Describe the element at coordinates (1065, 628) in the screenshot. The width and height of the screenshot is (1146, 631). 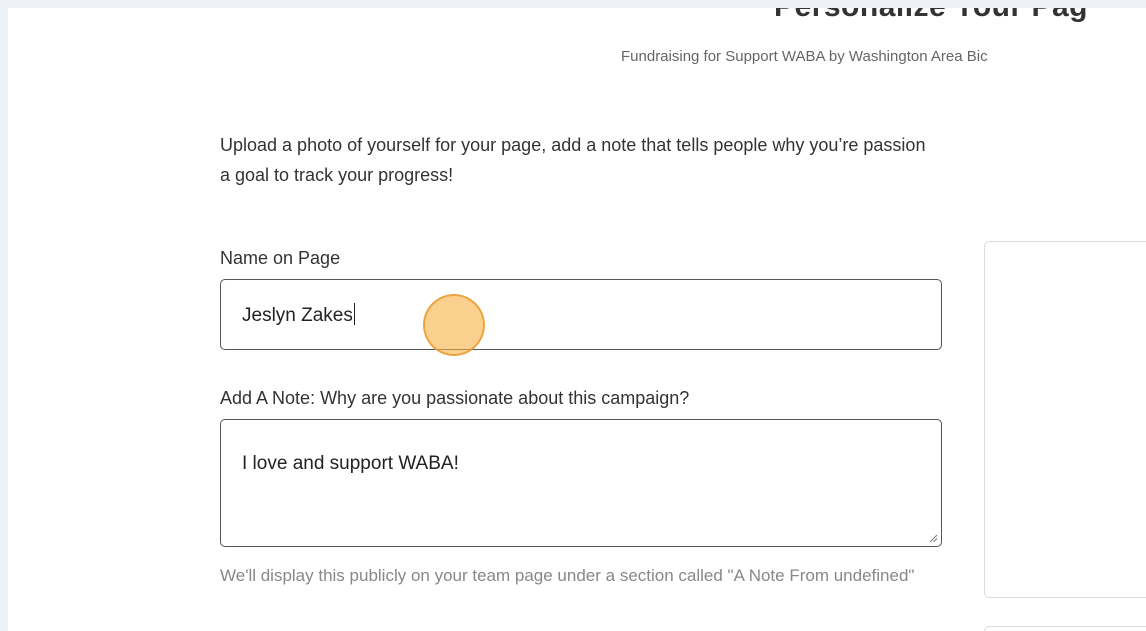
I see `side-panel-secondary` at that location.